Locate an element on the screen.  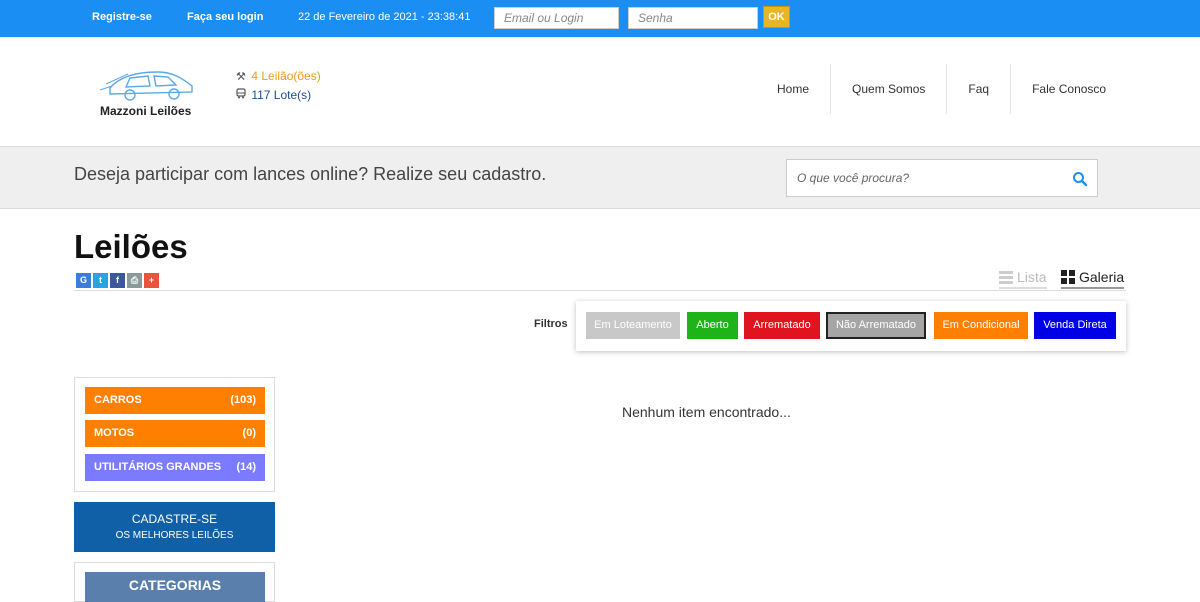
register-cta-line1: CADASTRE-SE is located at coordinates (174, 519).